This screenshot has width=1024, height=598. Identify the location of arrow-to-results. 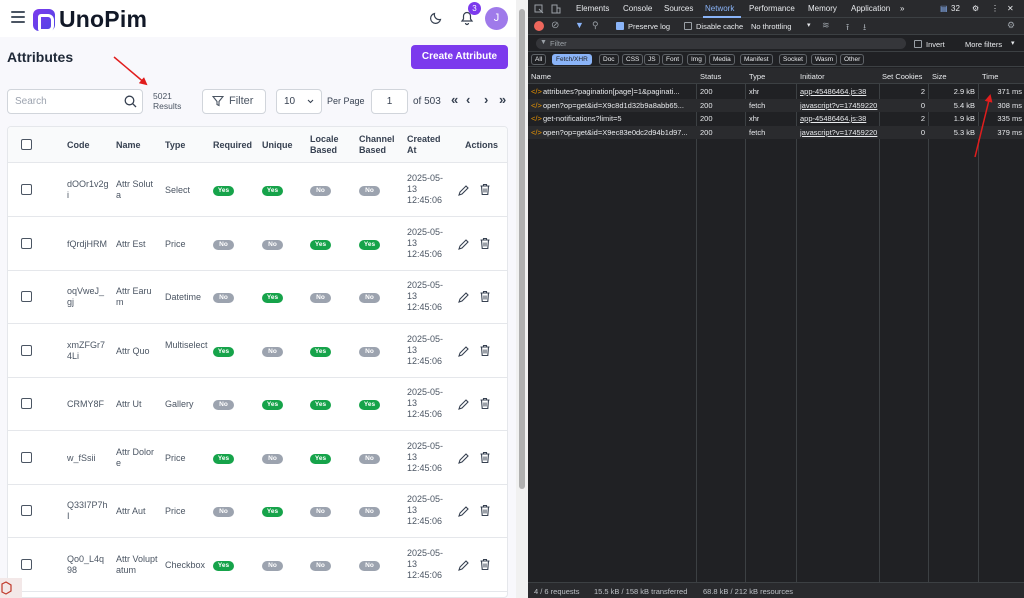
(130, 71).